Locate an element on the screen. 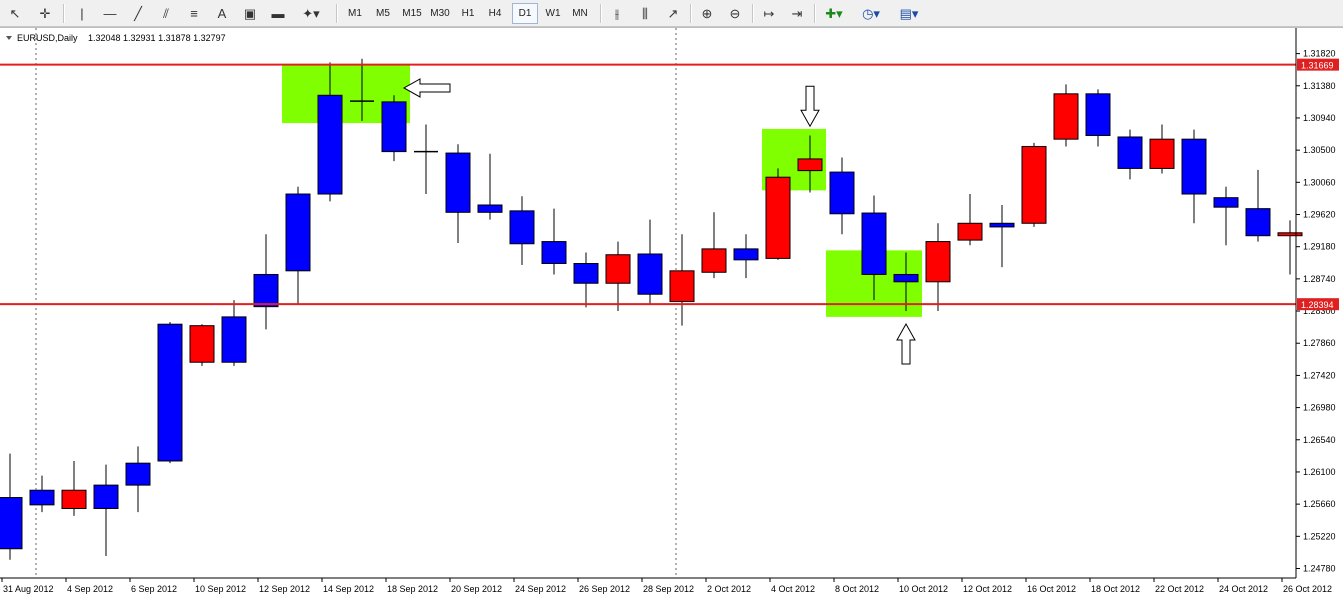 This screenshot has height=604, width=1343. timeframe-m15-button: M15 is located at coordinates (412, 13).